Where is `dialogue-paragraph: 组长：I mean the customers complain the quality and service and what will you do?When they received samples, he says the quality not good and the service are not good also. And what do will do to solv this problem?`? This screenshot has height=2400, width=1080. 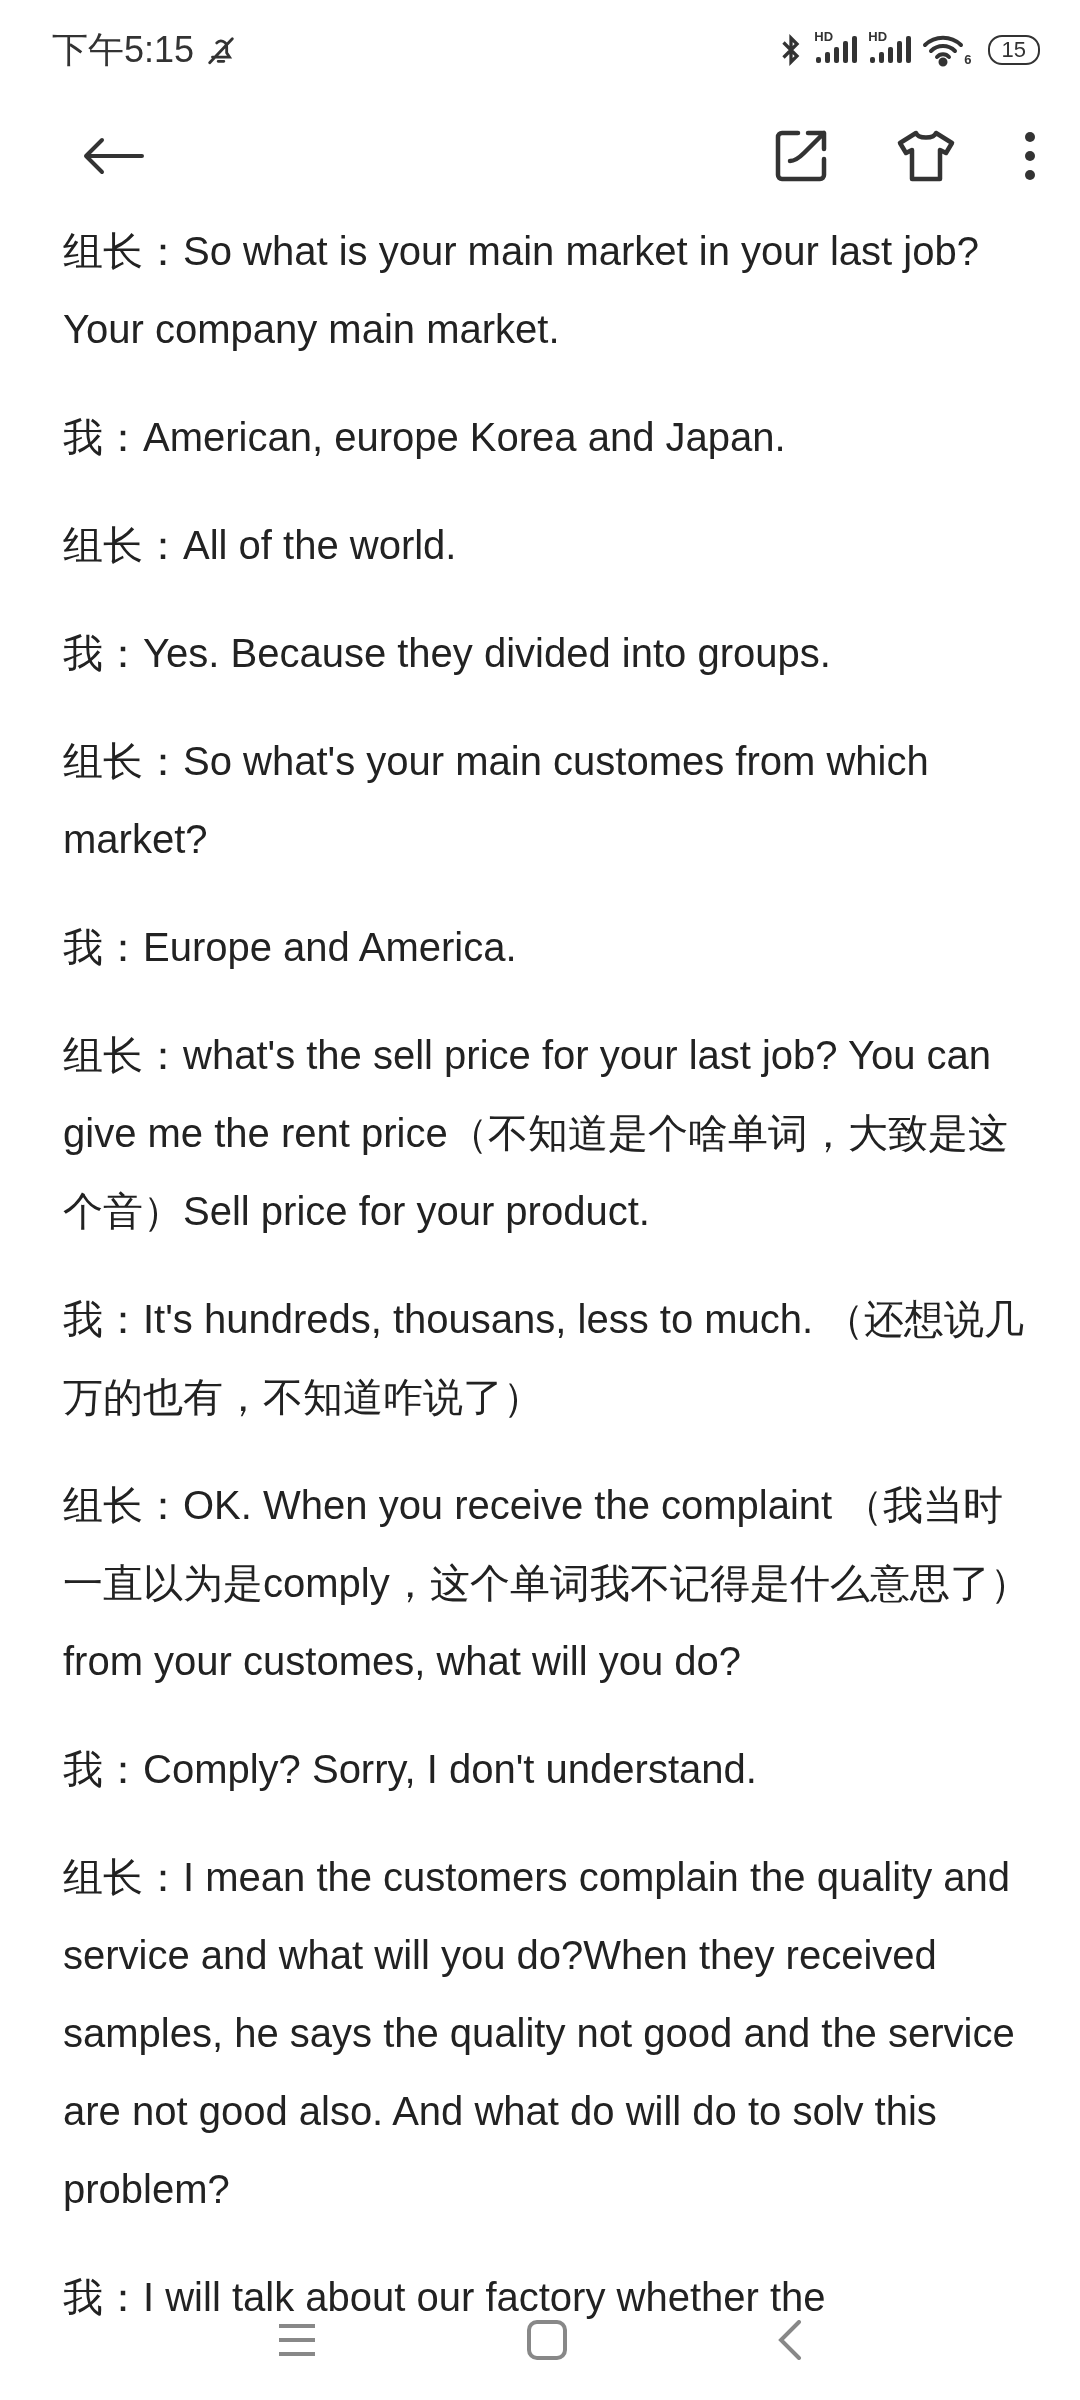 dialogue-paragraph: 组长：I mean the customers complain the quality and service and what will you do?When they received samples, he says the quality not good and the service are not good also. And what do will do to solv this problem? is located at coordinates (539, 2033).